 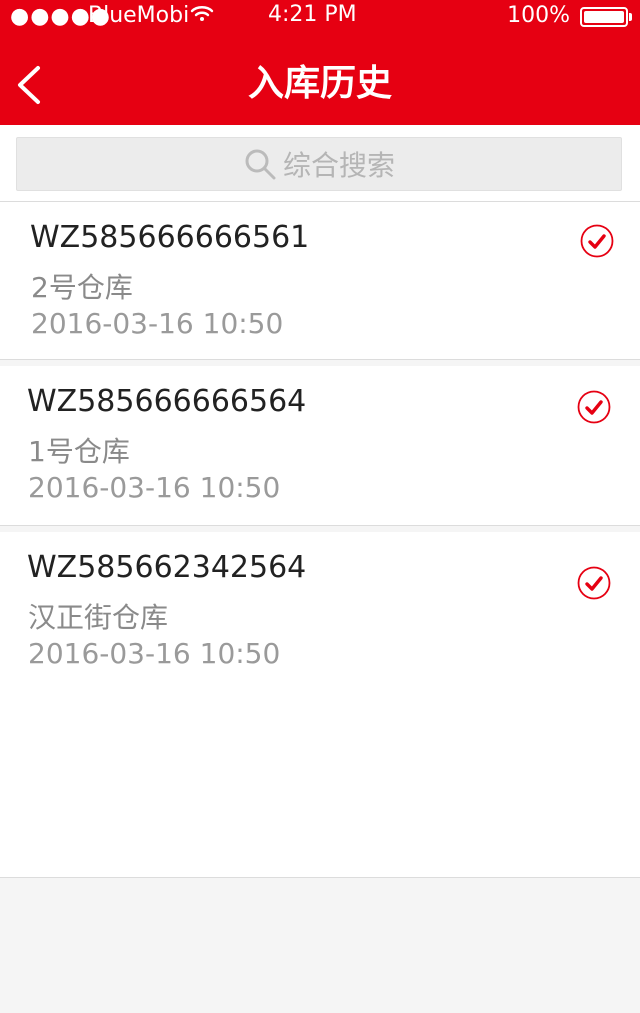 I want to click on search-section: 综合搜索, so click(x=320, y=163).